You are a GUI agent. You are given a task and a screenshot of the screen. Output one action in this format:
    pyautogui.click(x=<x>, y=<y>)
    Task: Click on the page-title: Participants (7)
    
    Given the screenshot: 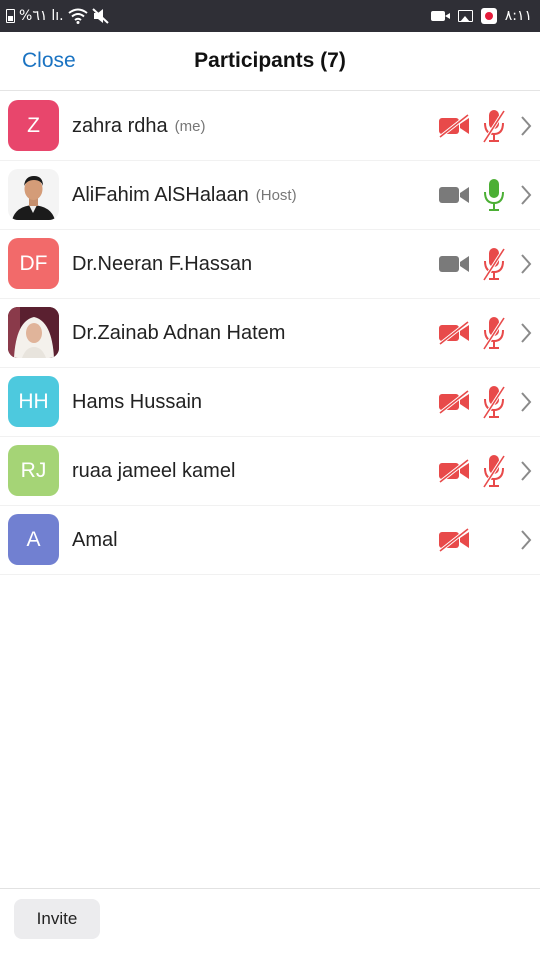 What is the action you would take?
    pyautogui.click(x=270, y=60)
    